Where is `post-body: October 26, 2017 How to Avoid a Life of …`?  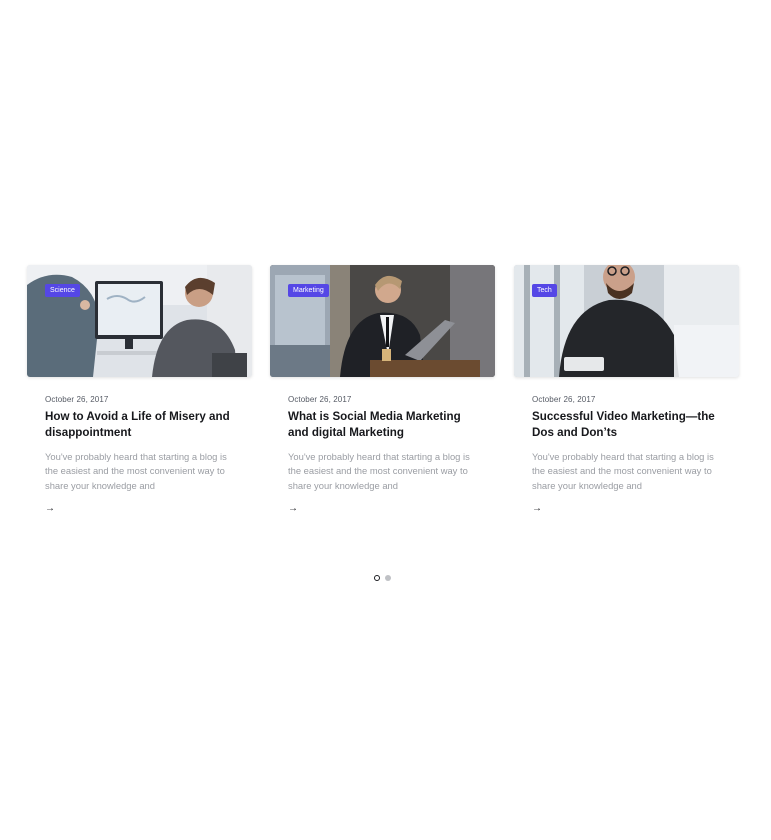 post-body: October 26, 2017 How to Avoid a Life of … is located at coordinates (139, 455).